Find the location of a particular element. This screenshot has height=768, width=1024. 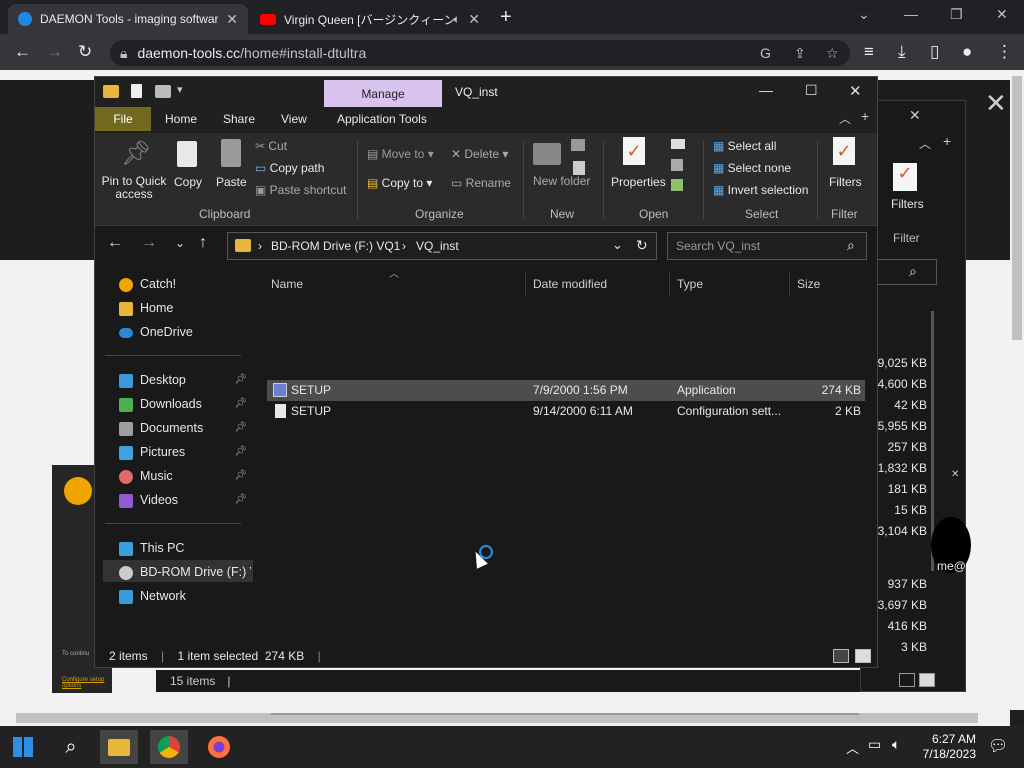

notifications-icon: 💬︎ is located at coordinates (998, 746).